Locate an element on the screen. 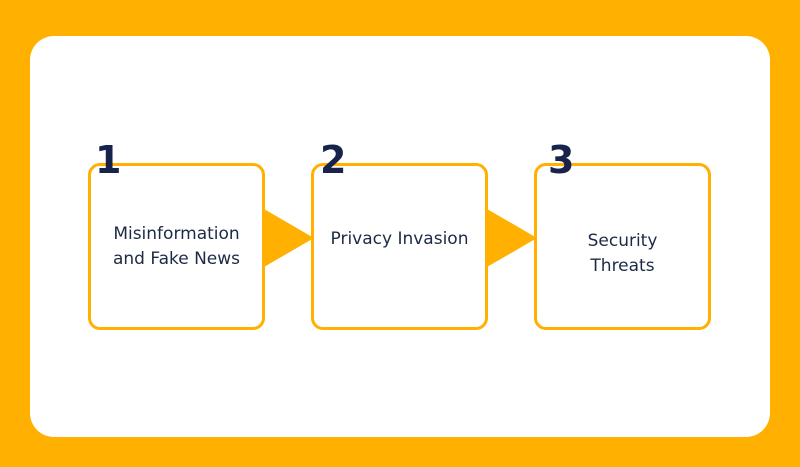  step-box-2: Privacy Invasion is located at coordinates (399, 246).